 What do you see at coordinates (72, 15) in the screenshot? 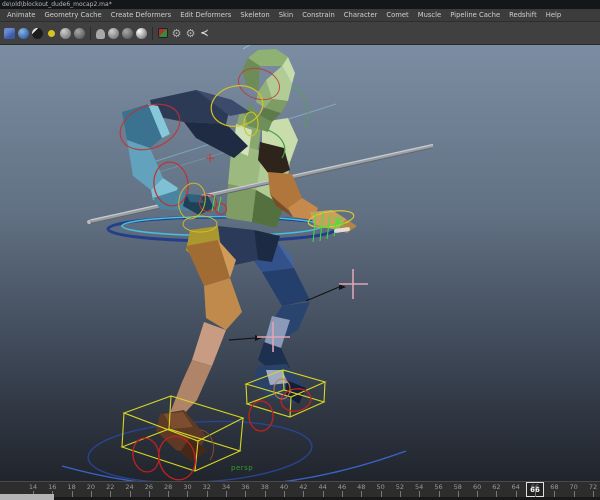
I see `menu-item-geometry-cache: Geometry Cache` at bounding box center [72, 15].